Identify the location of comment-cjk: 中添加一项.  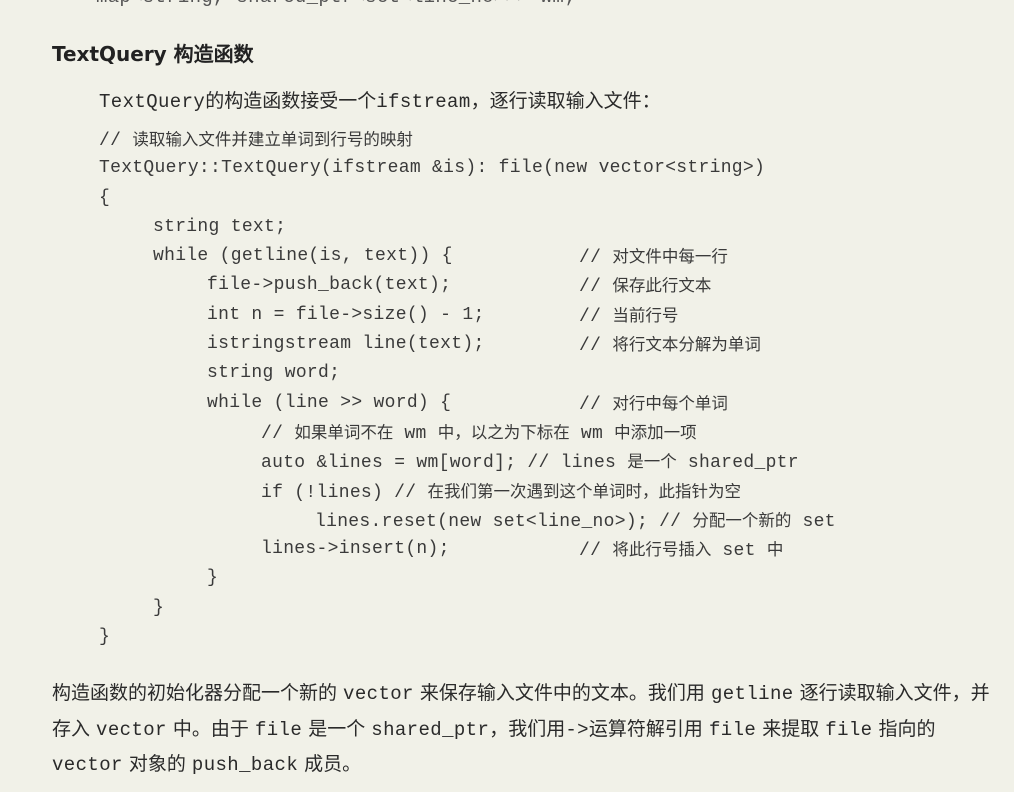
(655, 432).